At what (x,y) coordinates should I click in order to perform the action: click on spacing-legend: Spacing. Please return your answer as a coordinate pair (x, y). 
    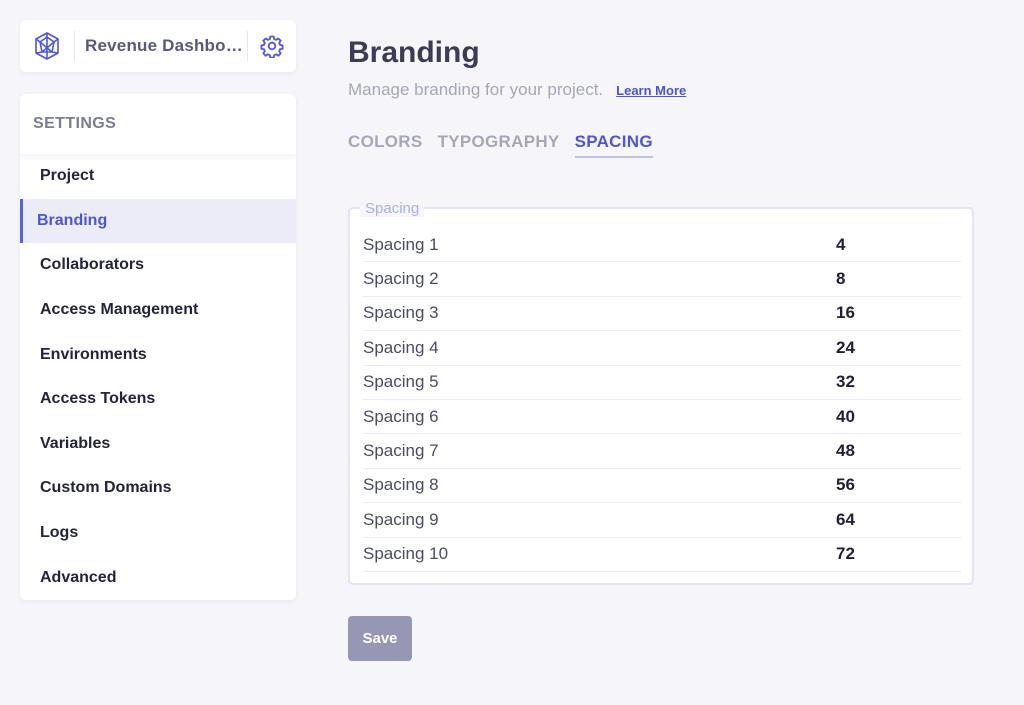
    Looking at the image, I should click on (392, 208).